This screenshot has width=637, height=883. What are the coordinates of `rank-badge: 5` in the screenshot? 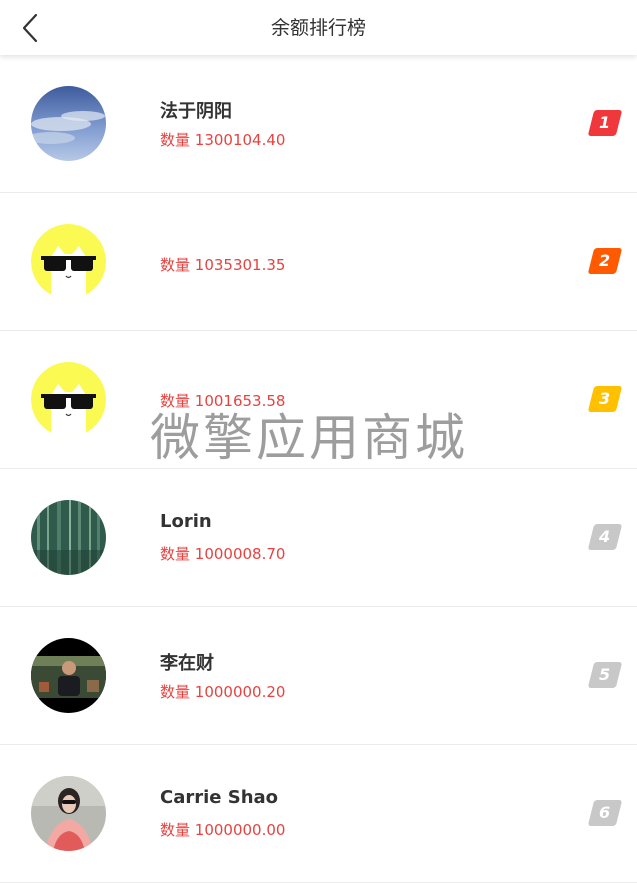 It's located at (605, 675).